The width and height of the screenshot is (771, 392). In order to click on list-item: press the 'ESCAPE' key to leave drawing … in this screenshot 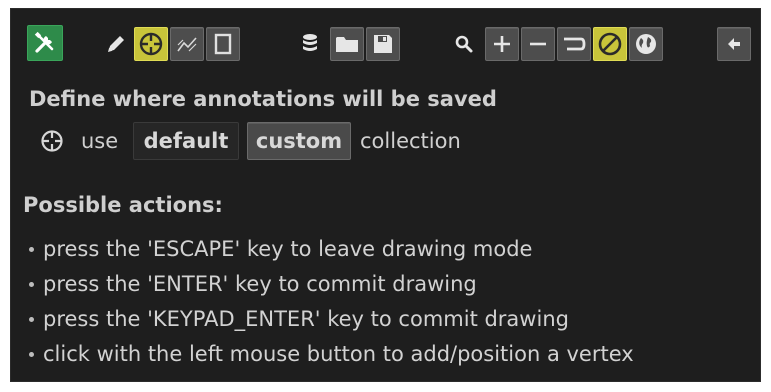, I will do `click(331, 248)`.